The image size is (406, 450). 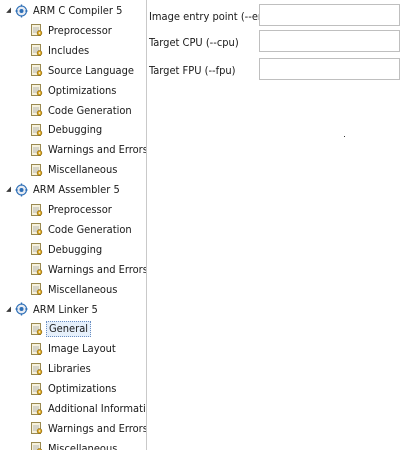 What do you see at coordinates (192, 70) in the screenshot?
I see `target-fpu-label: Target FPU (--fpu)` at bounding box center [192, 70].